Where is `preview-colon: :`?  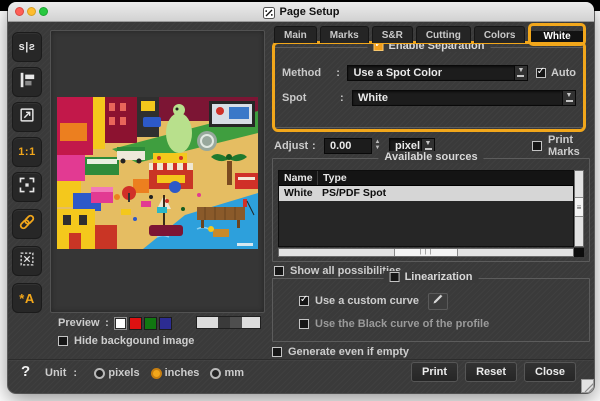 preview-colon: : is located at coordinates (107, 323).